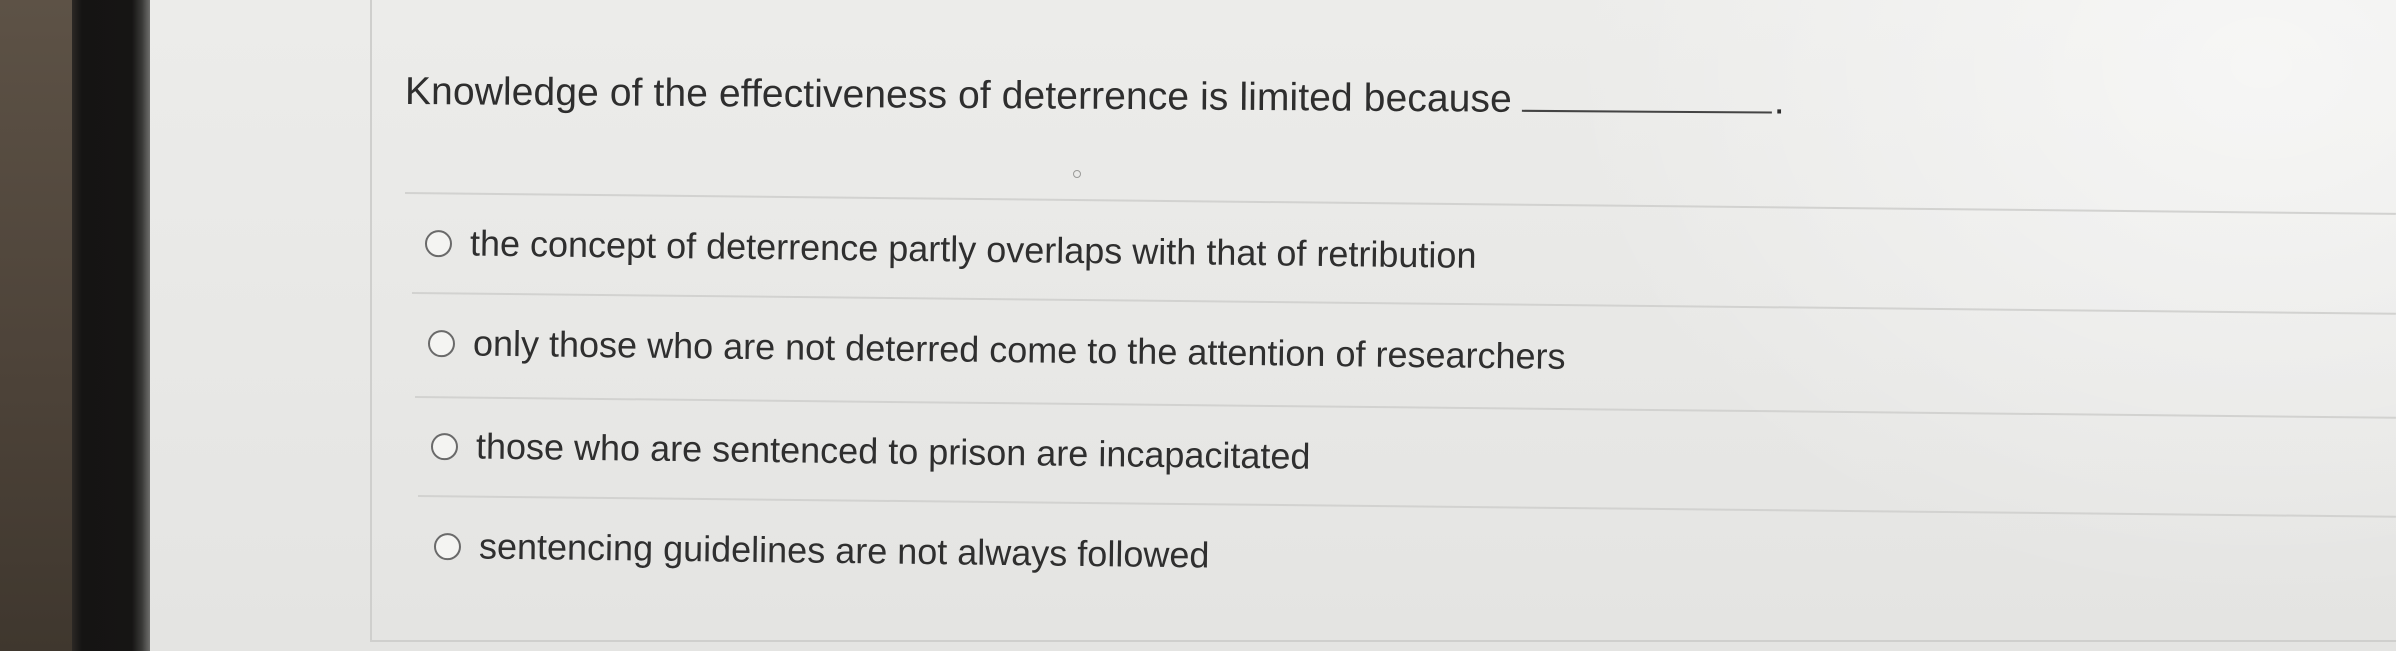  Describe the element at coordinates (441, 343) in the screenshot. I see `option-2-radio` at that location.